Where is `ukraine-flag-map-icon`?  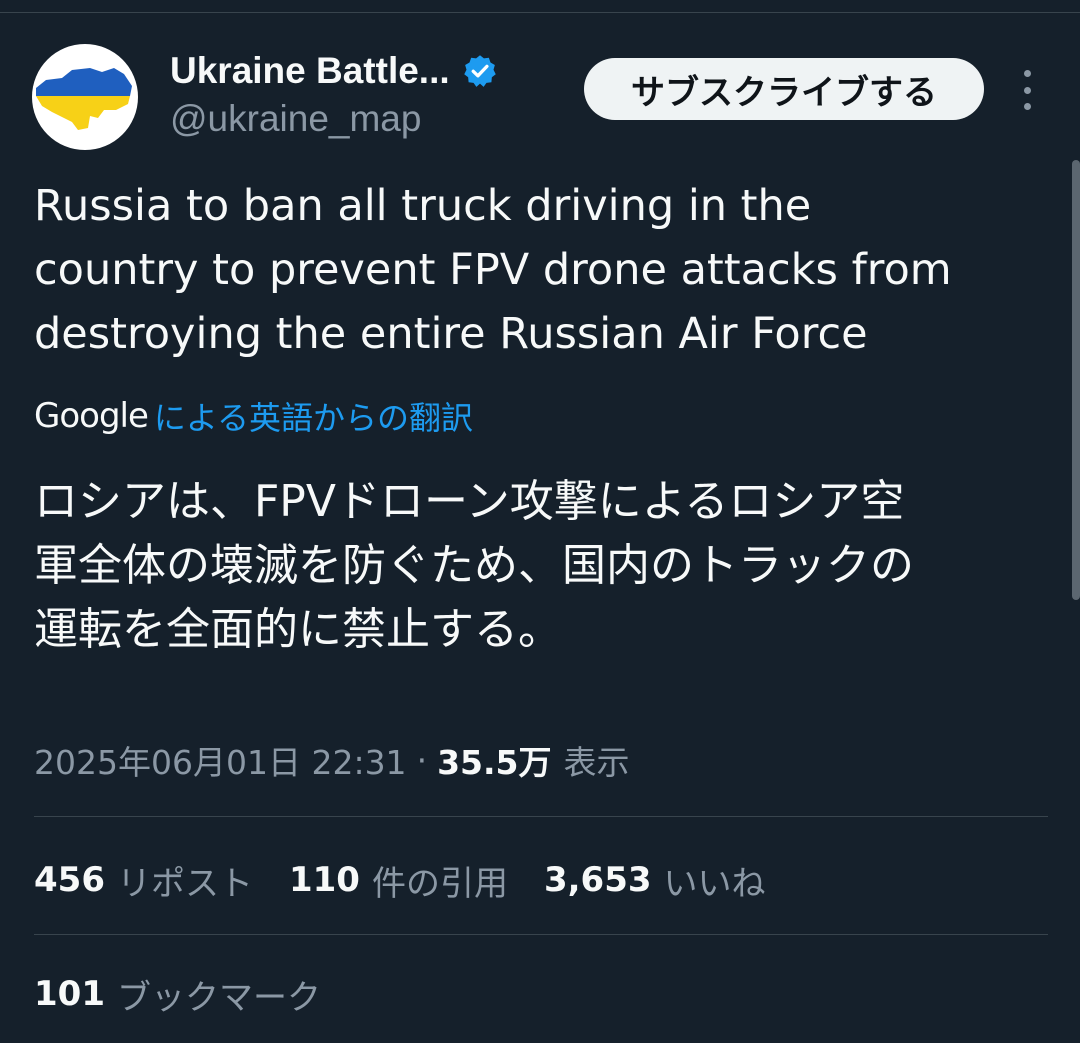 ukraine-flag-map-icon is located at coordinates (84, 99).